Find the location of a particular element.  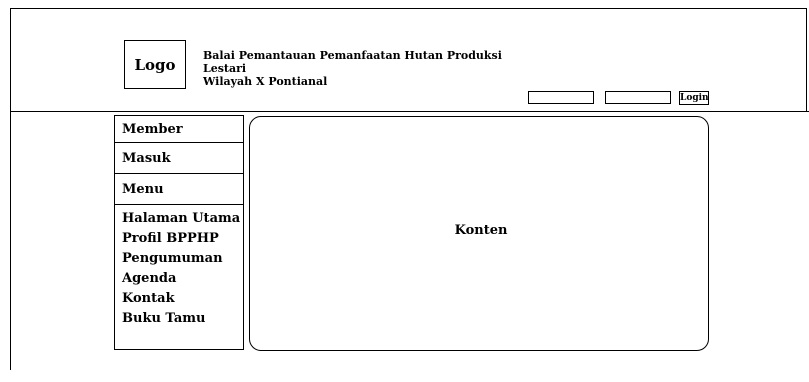

page-frame-left-edge is located at coordinates (10, 241).